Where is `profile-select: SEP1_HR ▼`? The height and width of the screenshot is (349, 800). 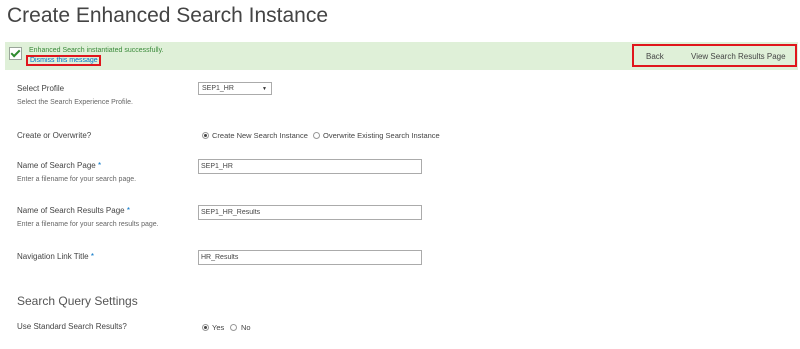 profile-select: SEP1_HR ▼ is located at coordinates (235, 88).